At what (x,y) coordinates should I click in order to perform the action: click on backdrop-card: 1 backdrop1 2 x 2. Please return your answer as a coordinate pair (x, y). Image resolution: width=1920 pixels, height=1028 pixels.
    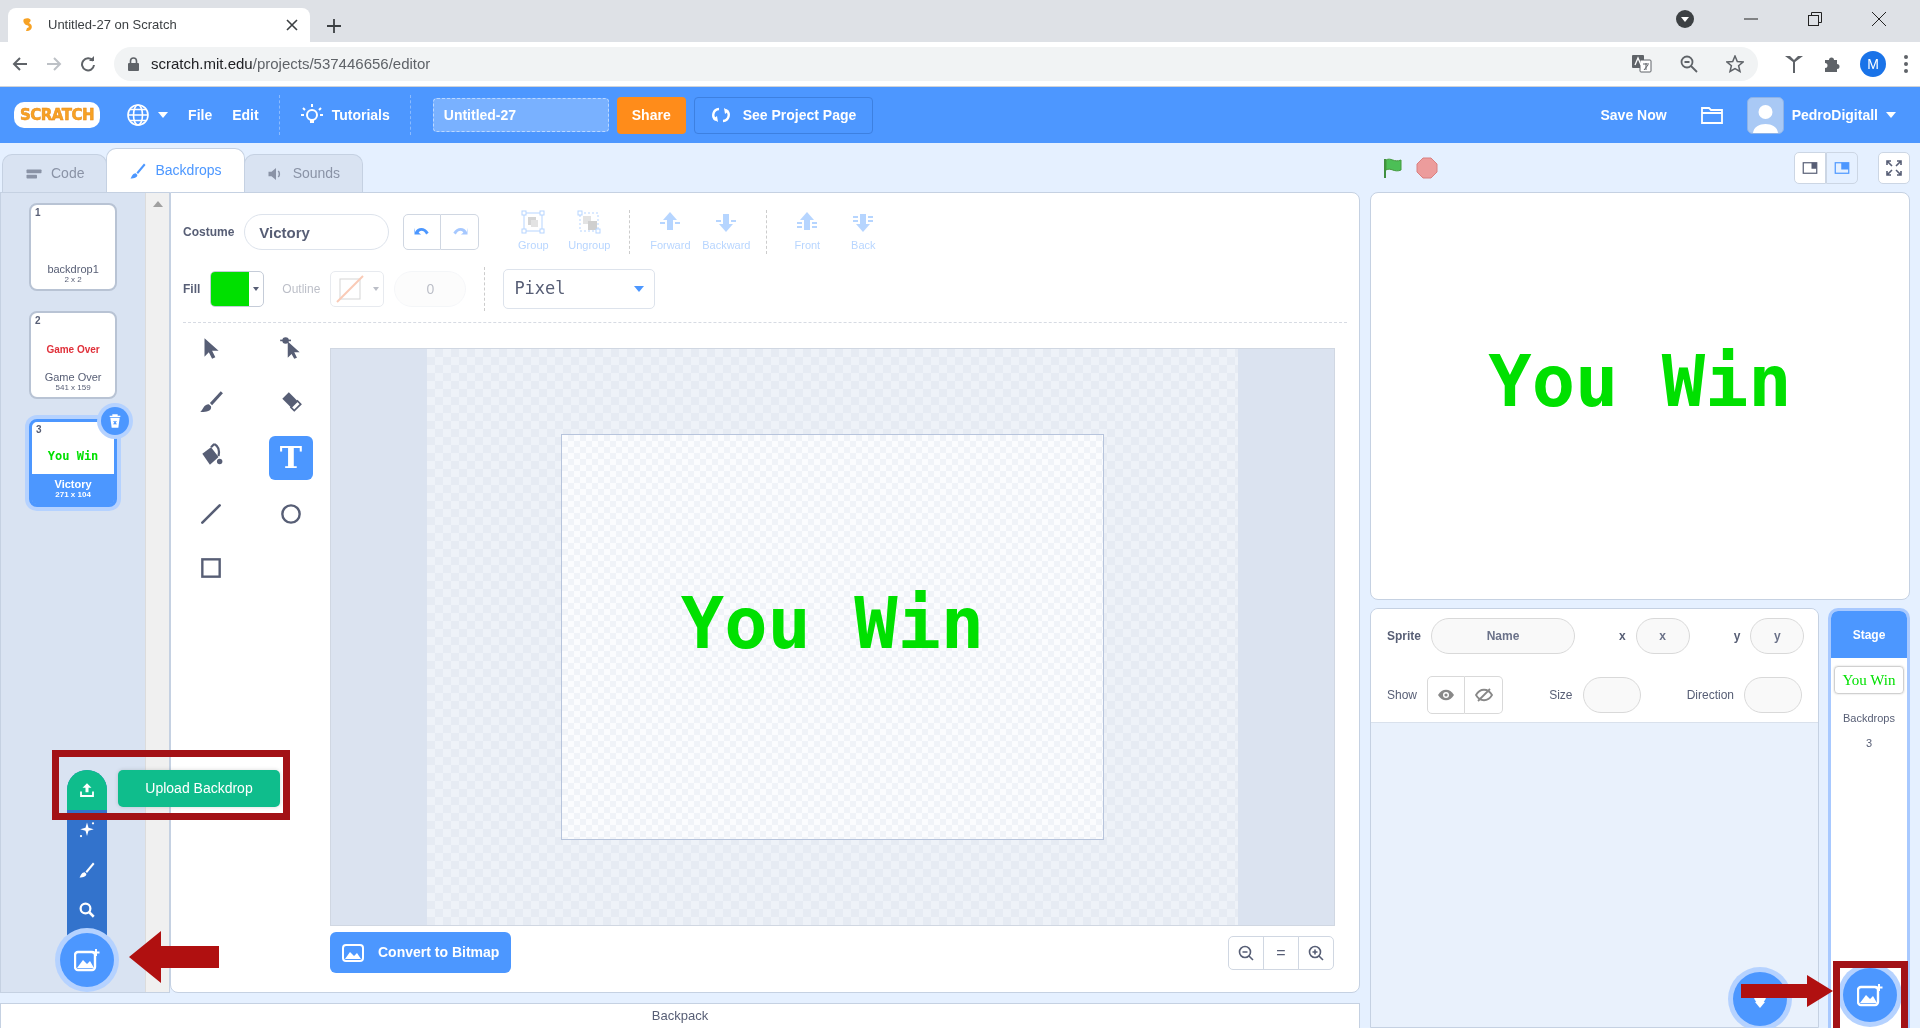
    Looking at the image, I should click on (73, 247).